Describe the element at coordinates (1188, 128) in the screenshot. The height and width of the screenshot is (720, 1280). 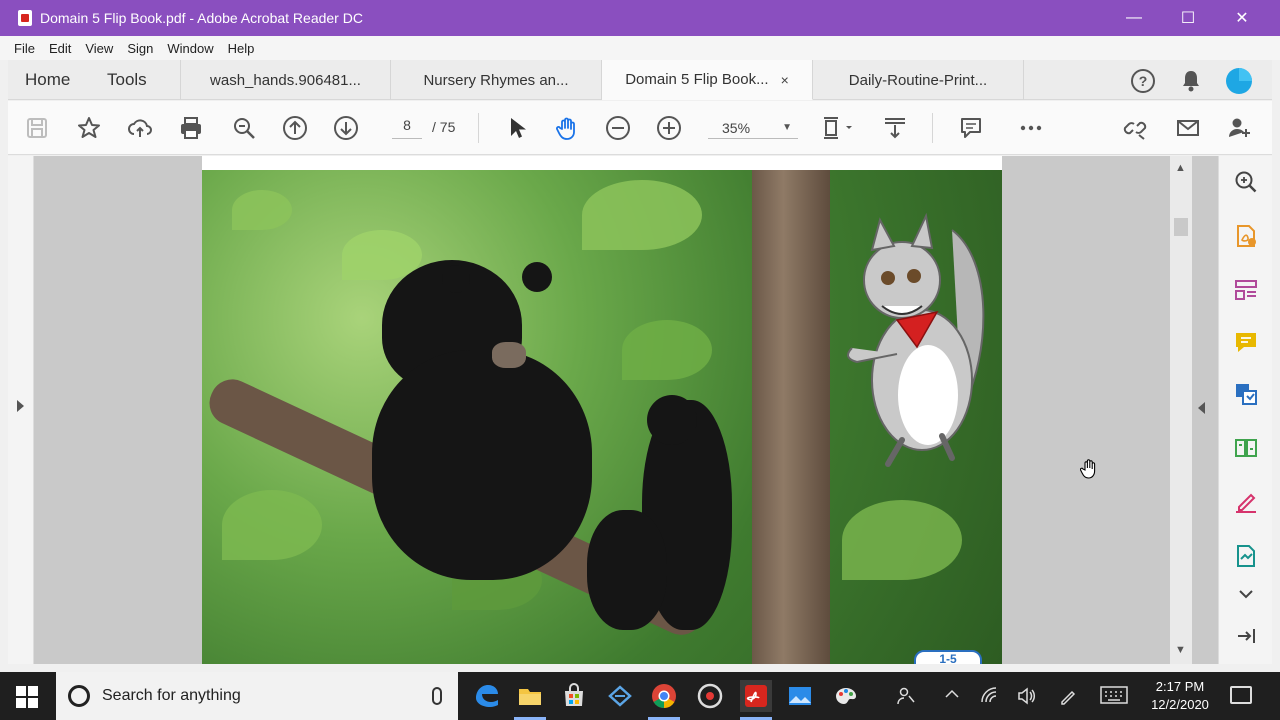
I see `email-envelope-icon` at that location.